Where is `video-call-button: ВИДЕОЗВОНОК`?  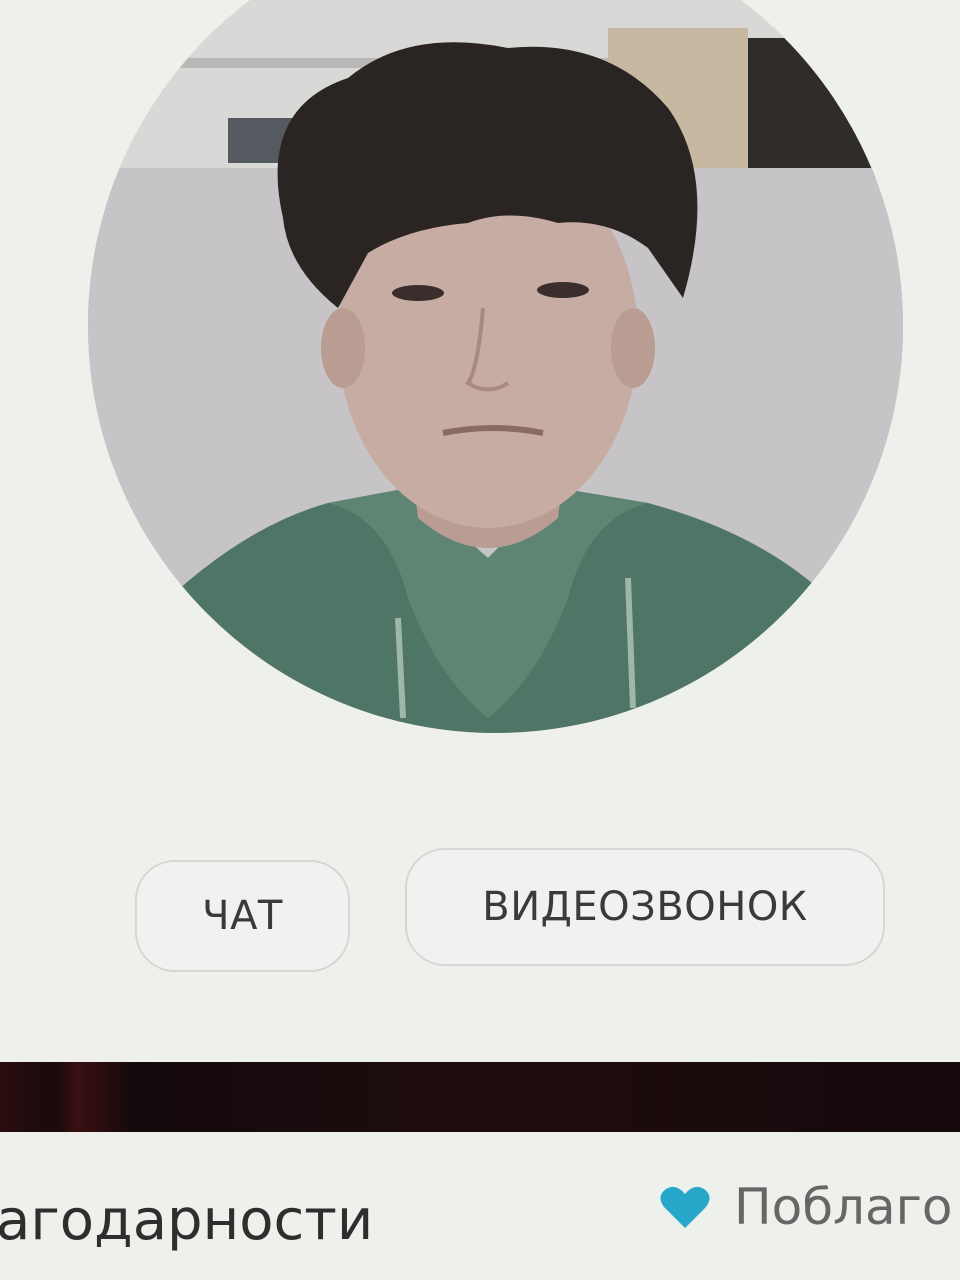
video-call-button: ВИДЕОЗВОНОК is located at coordinates (645, 907).